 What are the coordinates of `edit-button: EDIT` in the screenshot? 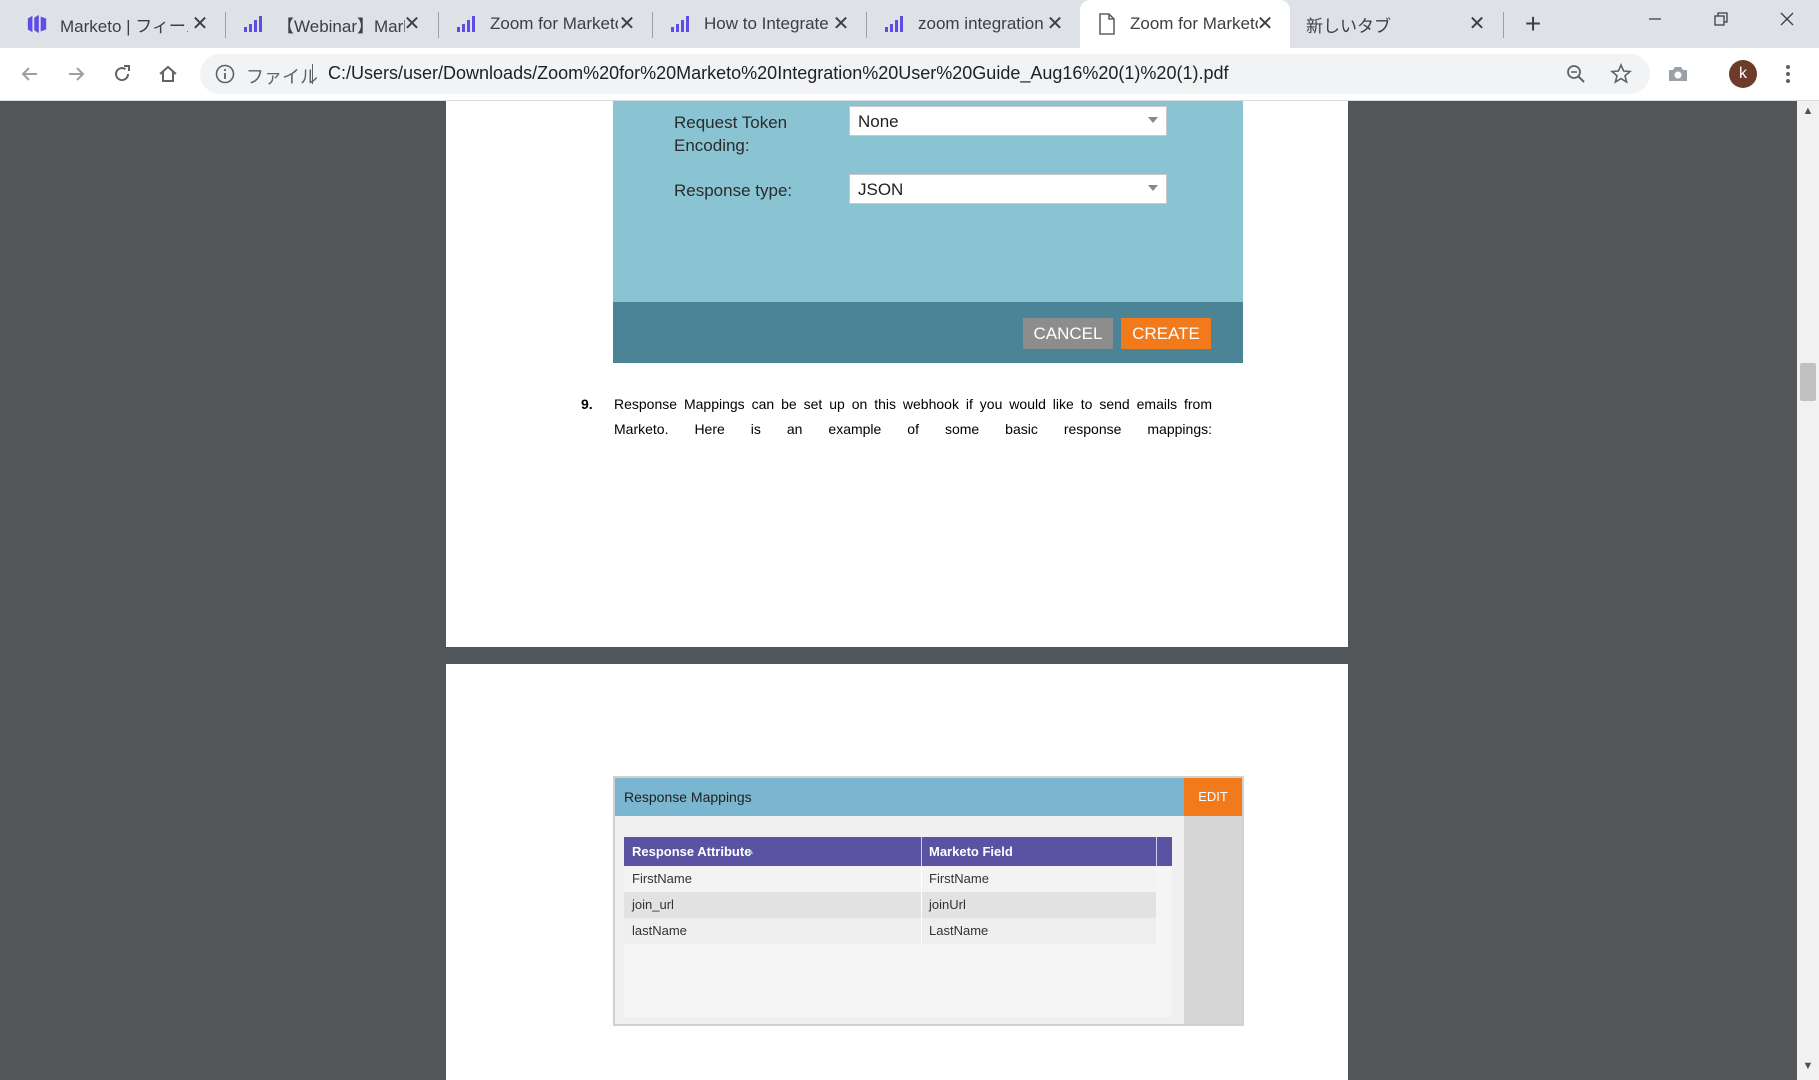 It's located at (1213, 797).